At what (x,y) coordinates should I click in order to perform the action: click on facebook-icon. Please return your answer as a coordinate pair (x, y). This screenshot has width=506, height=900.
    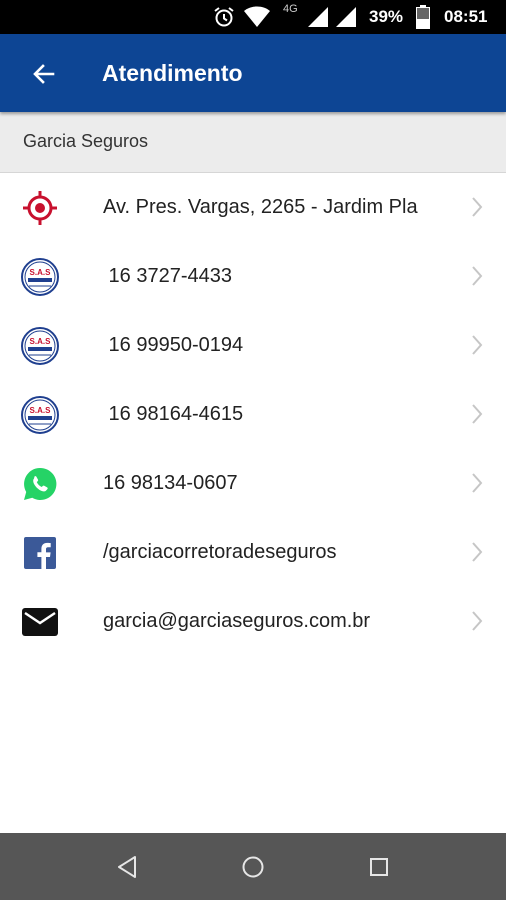
    Looking at the image, I should click on (40, 553).